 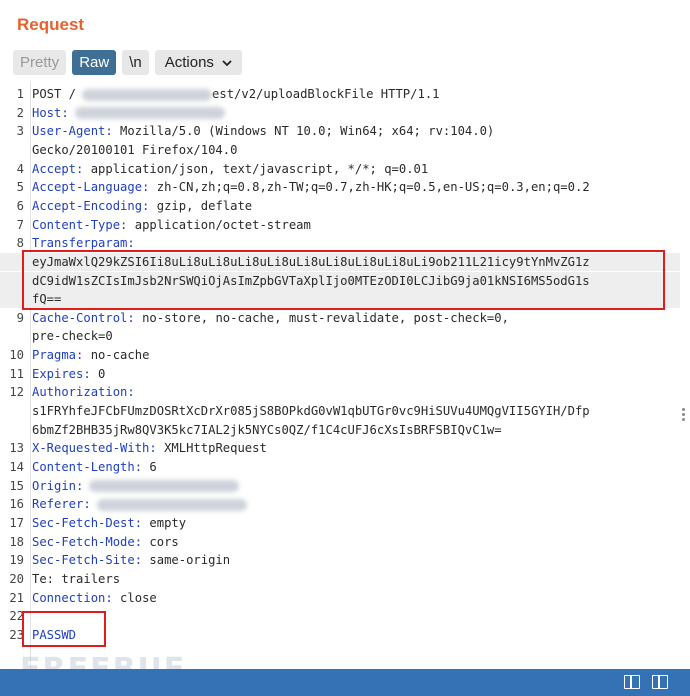 I want to click on header-value: empty, so click(x=164, y=522).